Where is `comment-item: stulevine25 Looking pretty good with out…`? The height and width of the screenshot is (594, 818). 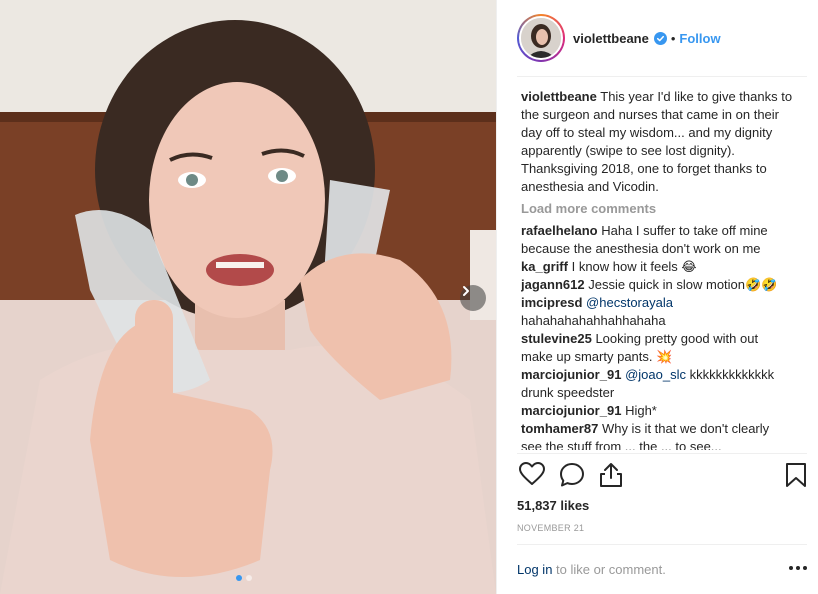
comment-item: stulevine25 Looking pretty good with out… is located at coordinates (657, 348).